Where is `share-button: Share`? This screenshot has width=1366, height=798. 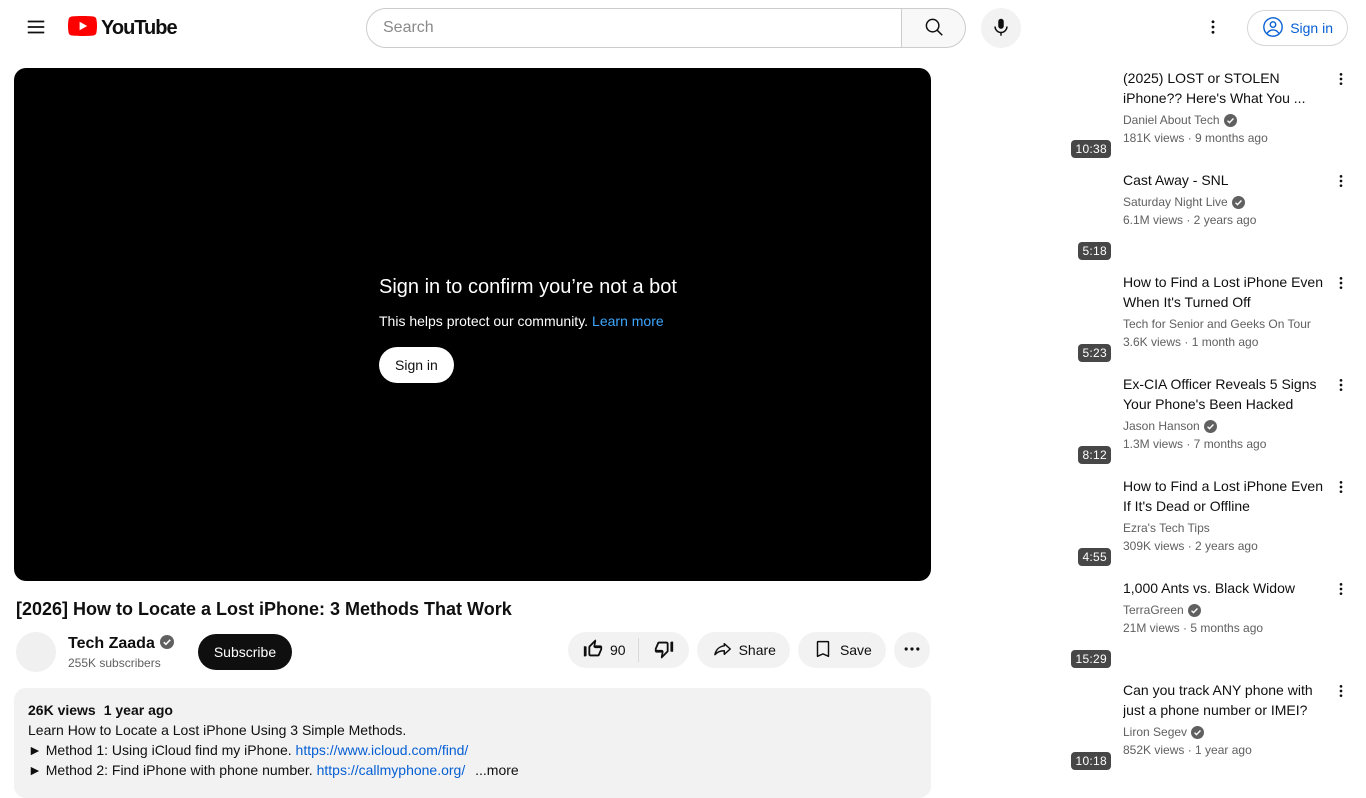
share-button: Share is located at coordinates (743, 650).